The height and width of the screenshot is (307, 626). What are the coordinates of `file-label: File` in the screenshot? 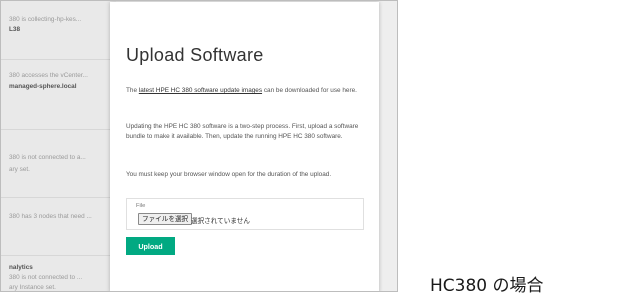 It's located at (141, 206).